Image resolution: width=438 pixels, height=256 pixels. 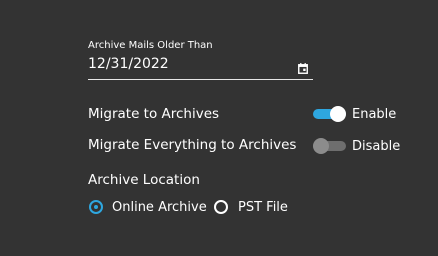 What do you see at coordinates (144, 180) in the screenshot?
I see `archive-location-title: Archive Location` at bounding box center [144, 180].